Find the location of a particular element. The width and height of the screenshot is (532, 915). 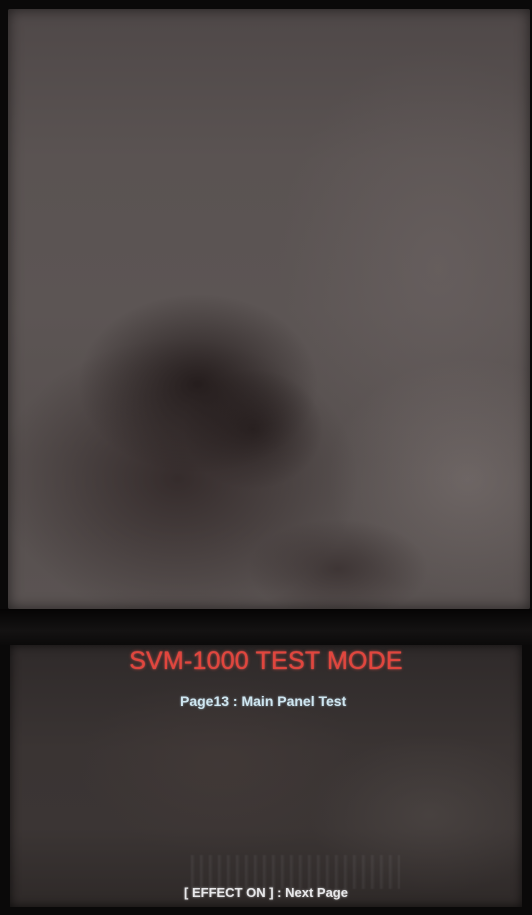

page-indicator: Page13 : Main Panel Test is located at coordinates (263, 701).